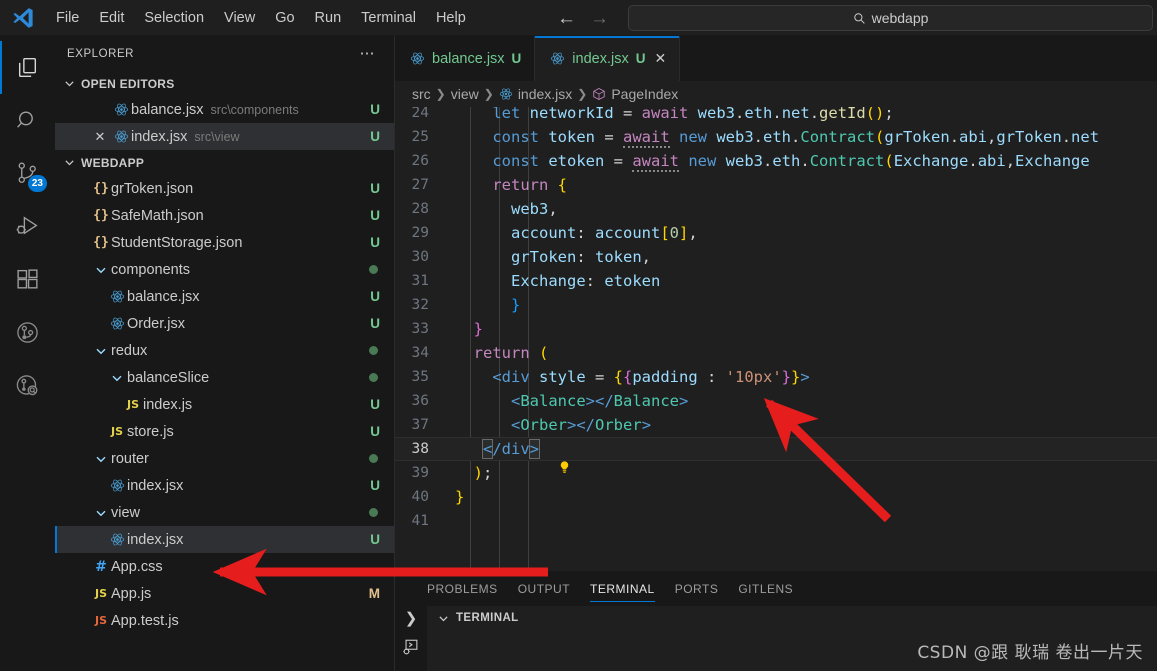 This screenshot has width=1157, height=671. What do you see at coordinates (224, 269) in the screenshot?
I see `tree-folder-components: components` at bounding box center [224, 269].